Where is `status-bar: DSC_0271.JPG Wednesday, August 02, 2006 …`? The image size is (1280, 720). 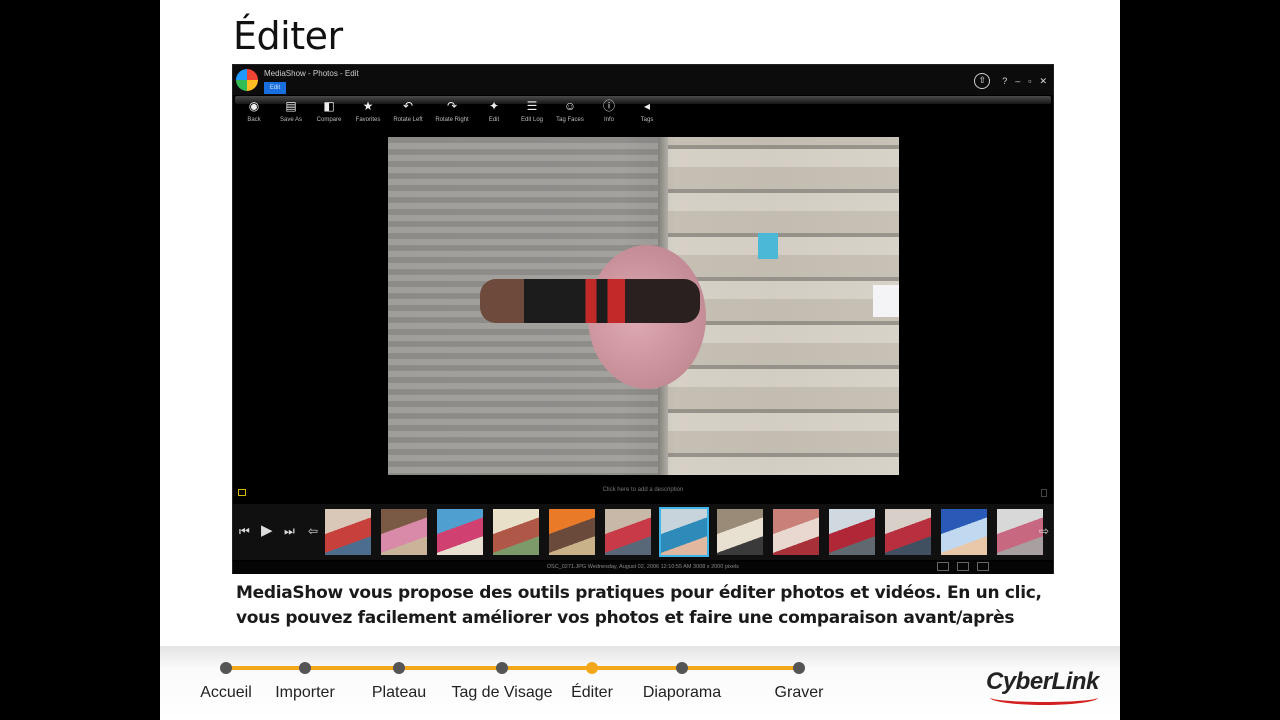 status-bar: DSC_0271.JPG Wednesday, August 02, 2006 … is located at coordinates (643, 568).